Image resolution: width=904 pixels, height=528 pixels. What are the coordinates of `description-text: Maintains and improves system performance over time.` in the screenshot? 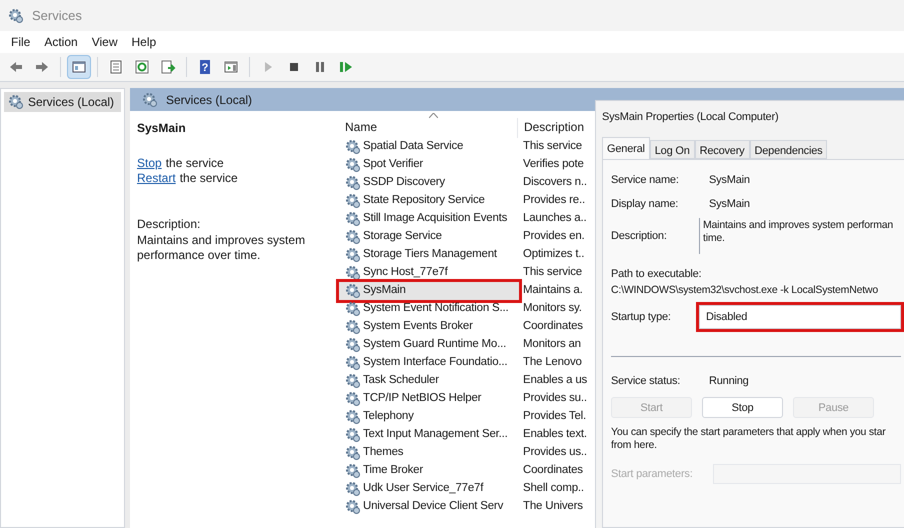 It's located at (221, 248).